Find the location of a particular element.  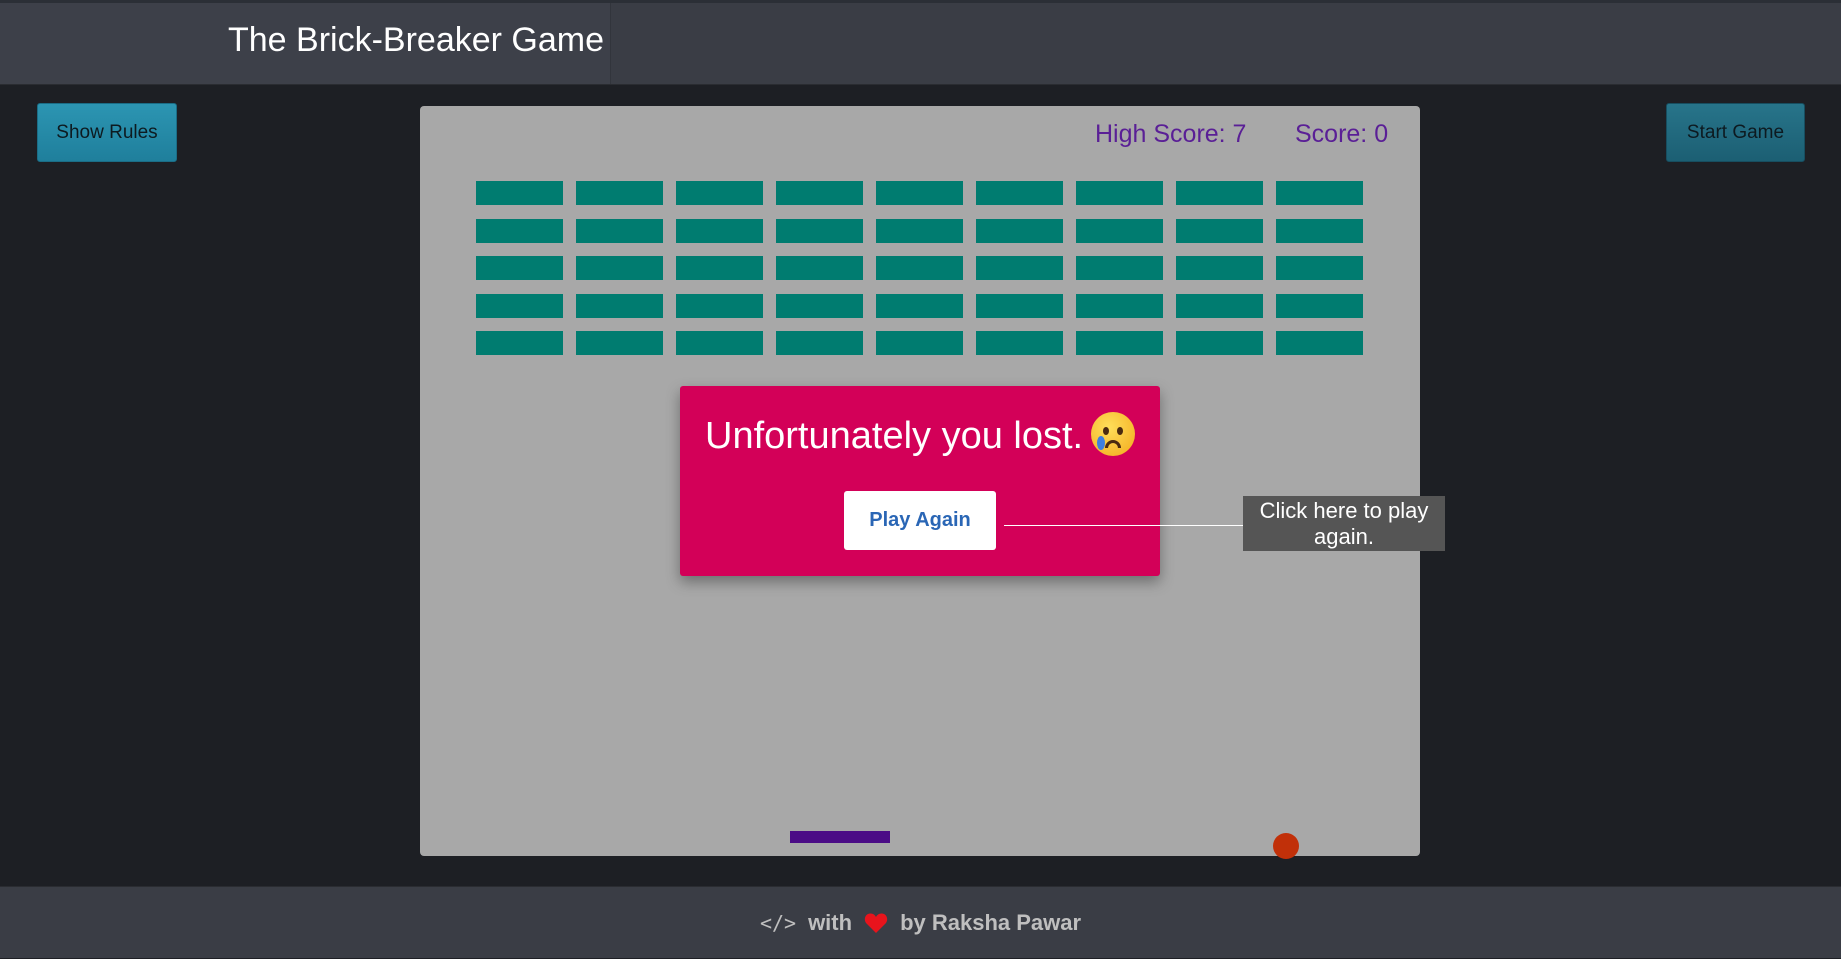

header-divider is located at coordinates (920, 84).